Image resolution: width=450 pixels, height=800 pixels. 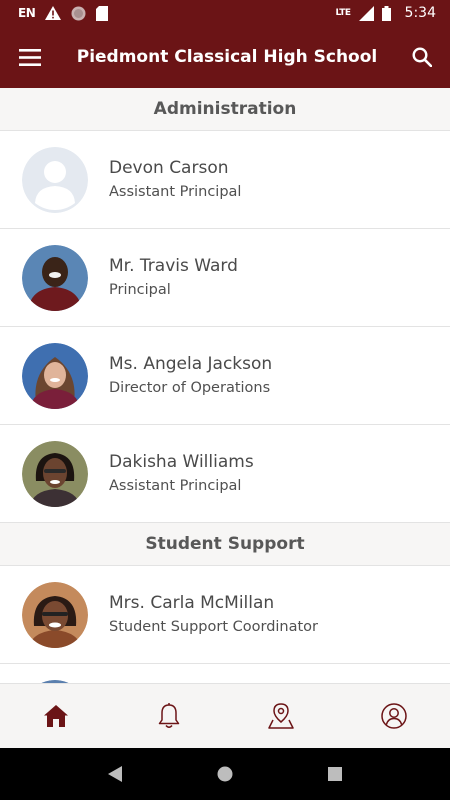 I want to click on back-button, so click(x=115, y=774).